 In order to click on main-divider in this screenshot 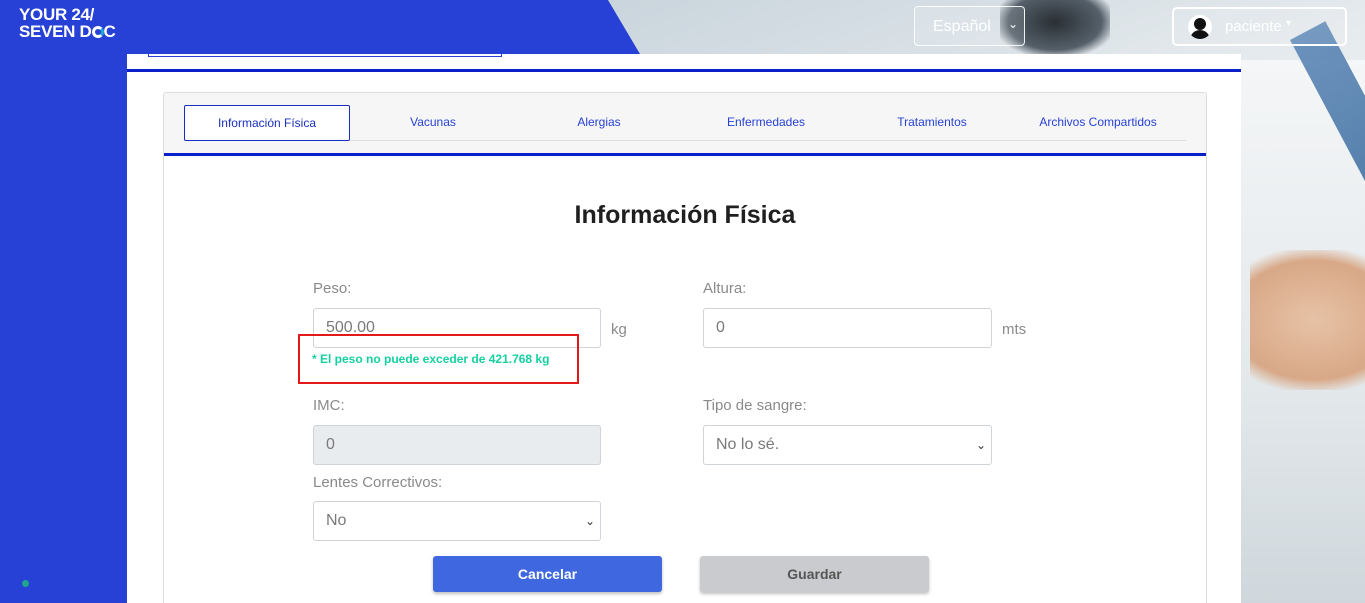, I will do `click(684, 70)`.